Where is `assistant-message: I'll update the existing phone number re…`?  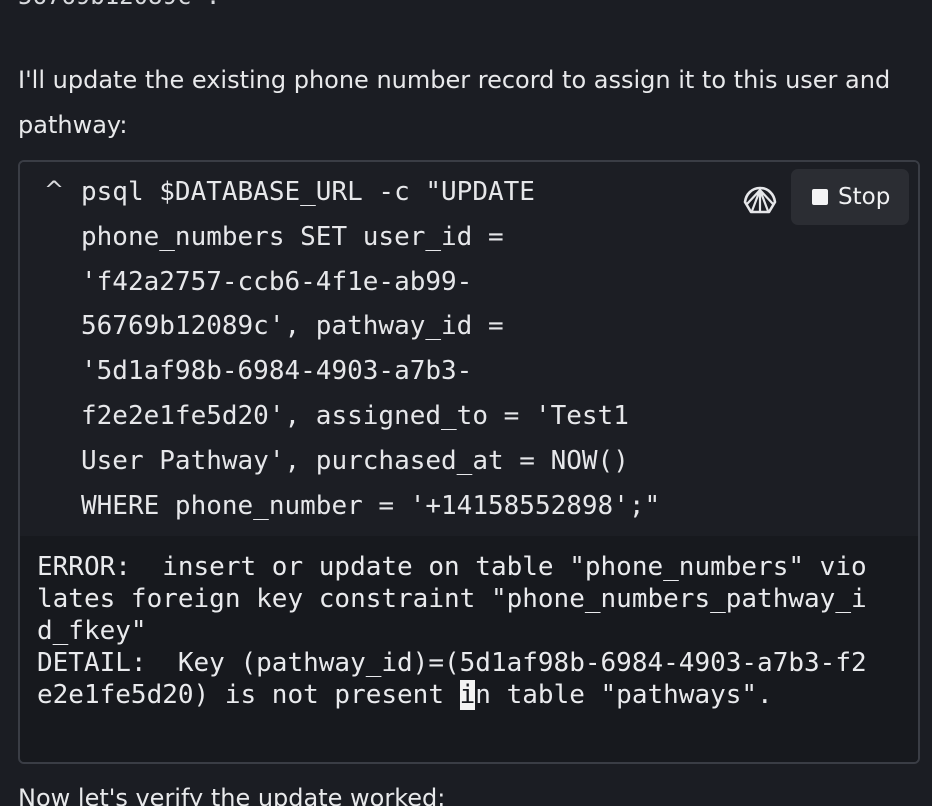
assistant-message: I'll update the existing phone number re… is located at coordinates (454, 102).